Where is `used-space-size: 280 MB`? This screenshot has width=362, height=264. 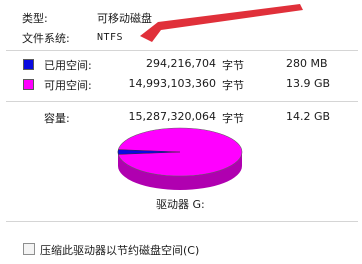 used-space-size: 280 MB is located at coordinates (307, 63).